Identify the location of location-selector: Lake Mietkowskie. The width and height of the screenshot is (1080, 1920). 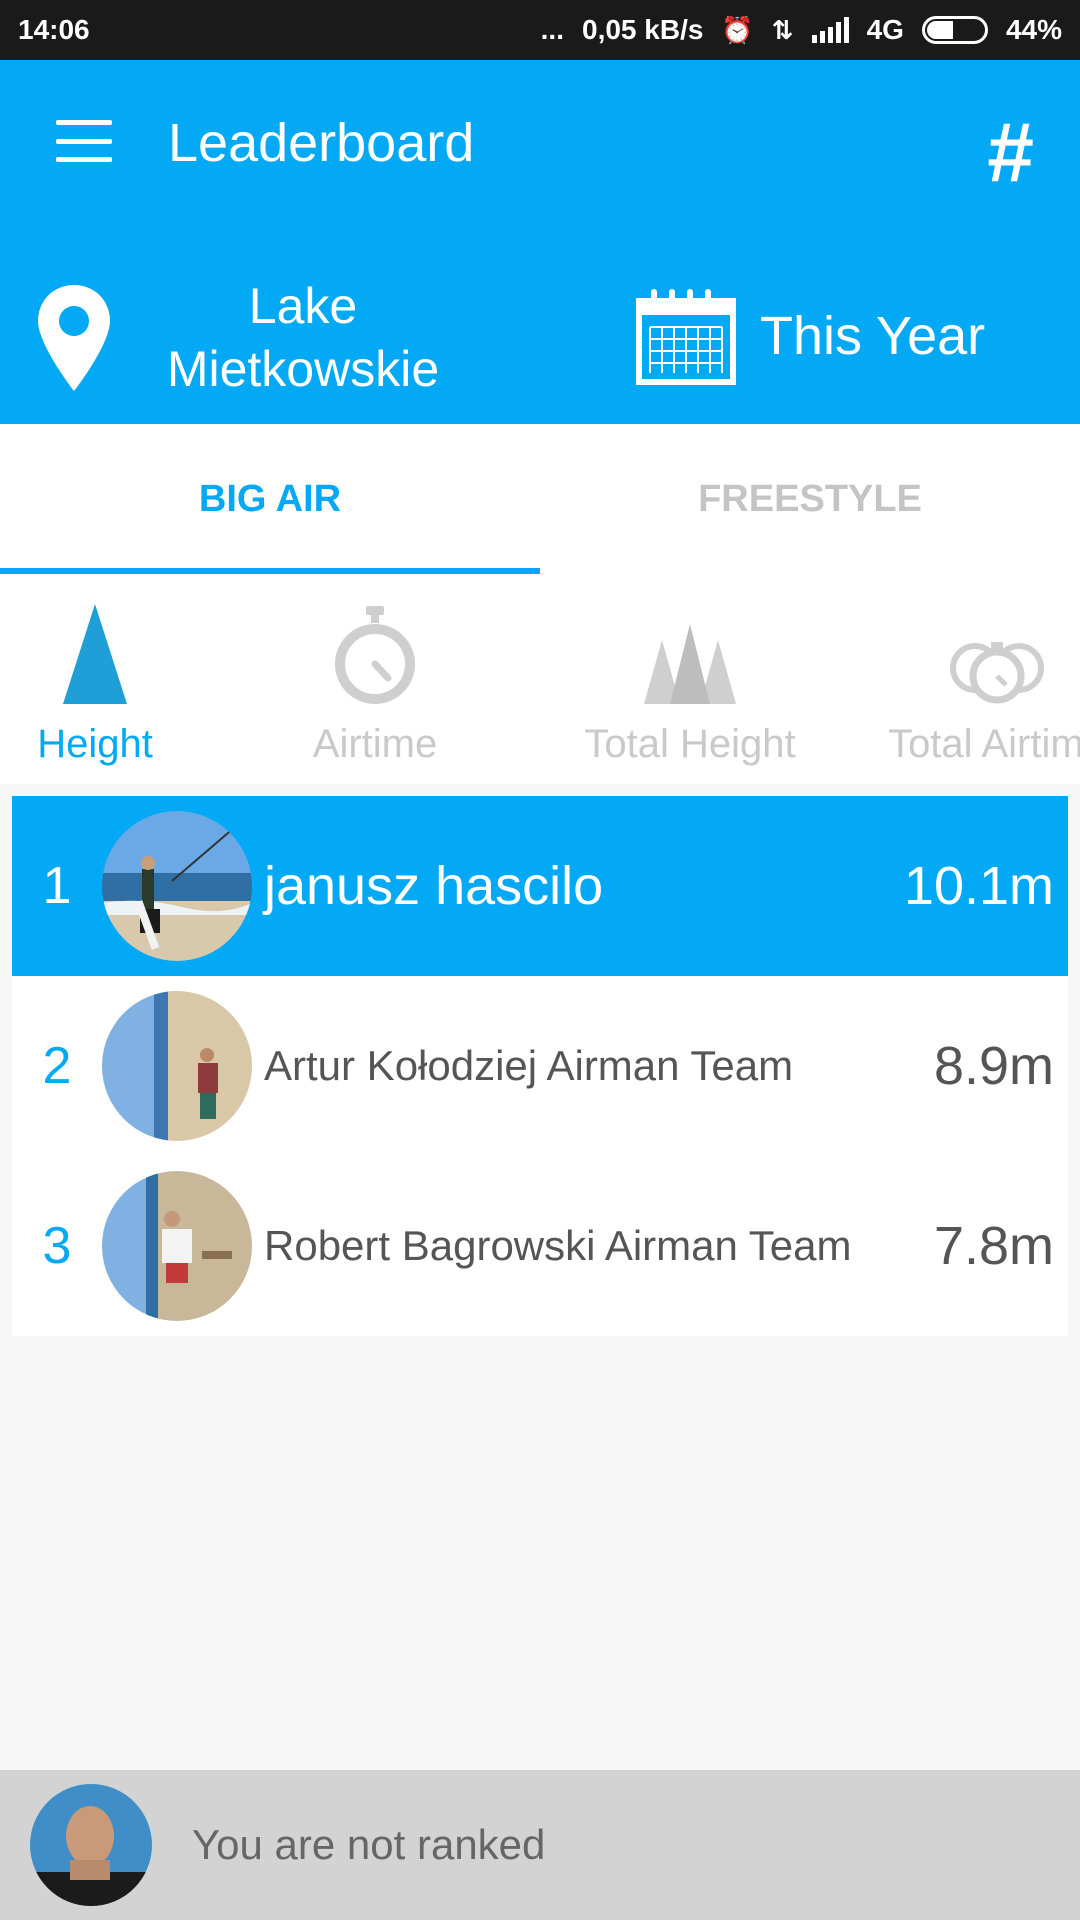
(276, 338).